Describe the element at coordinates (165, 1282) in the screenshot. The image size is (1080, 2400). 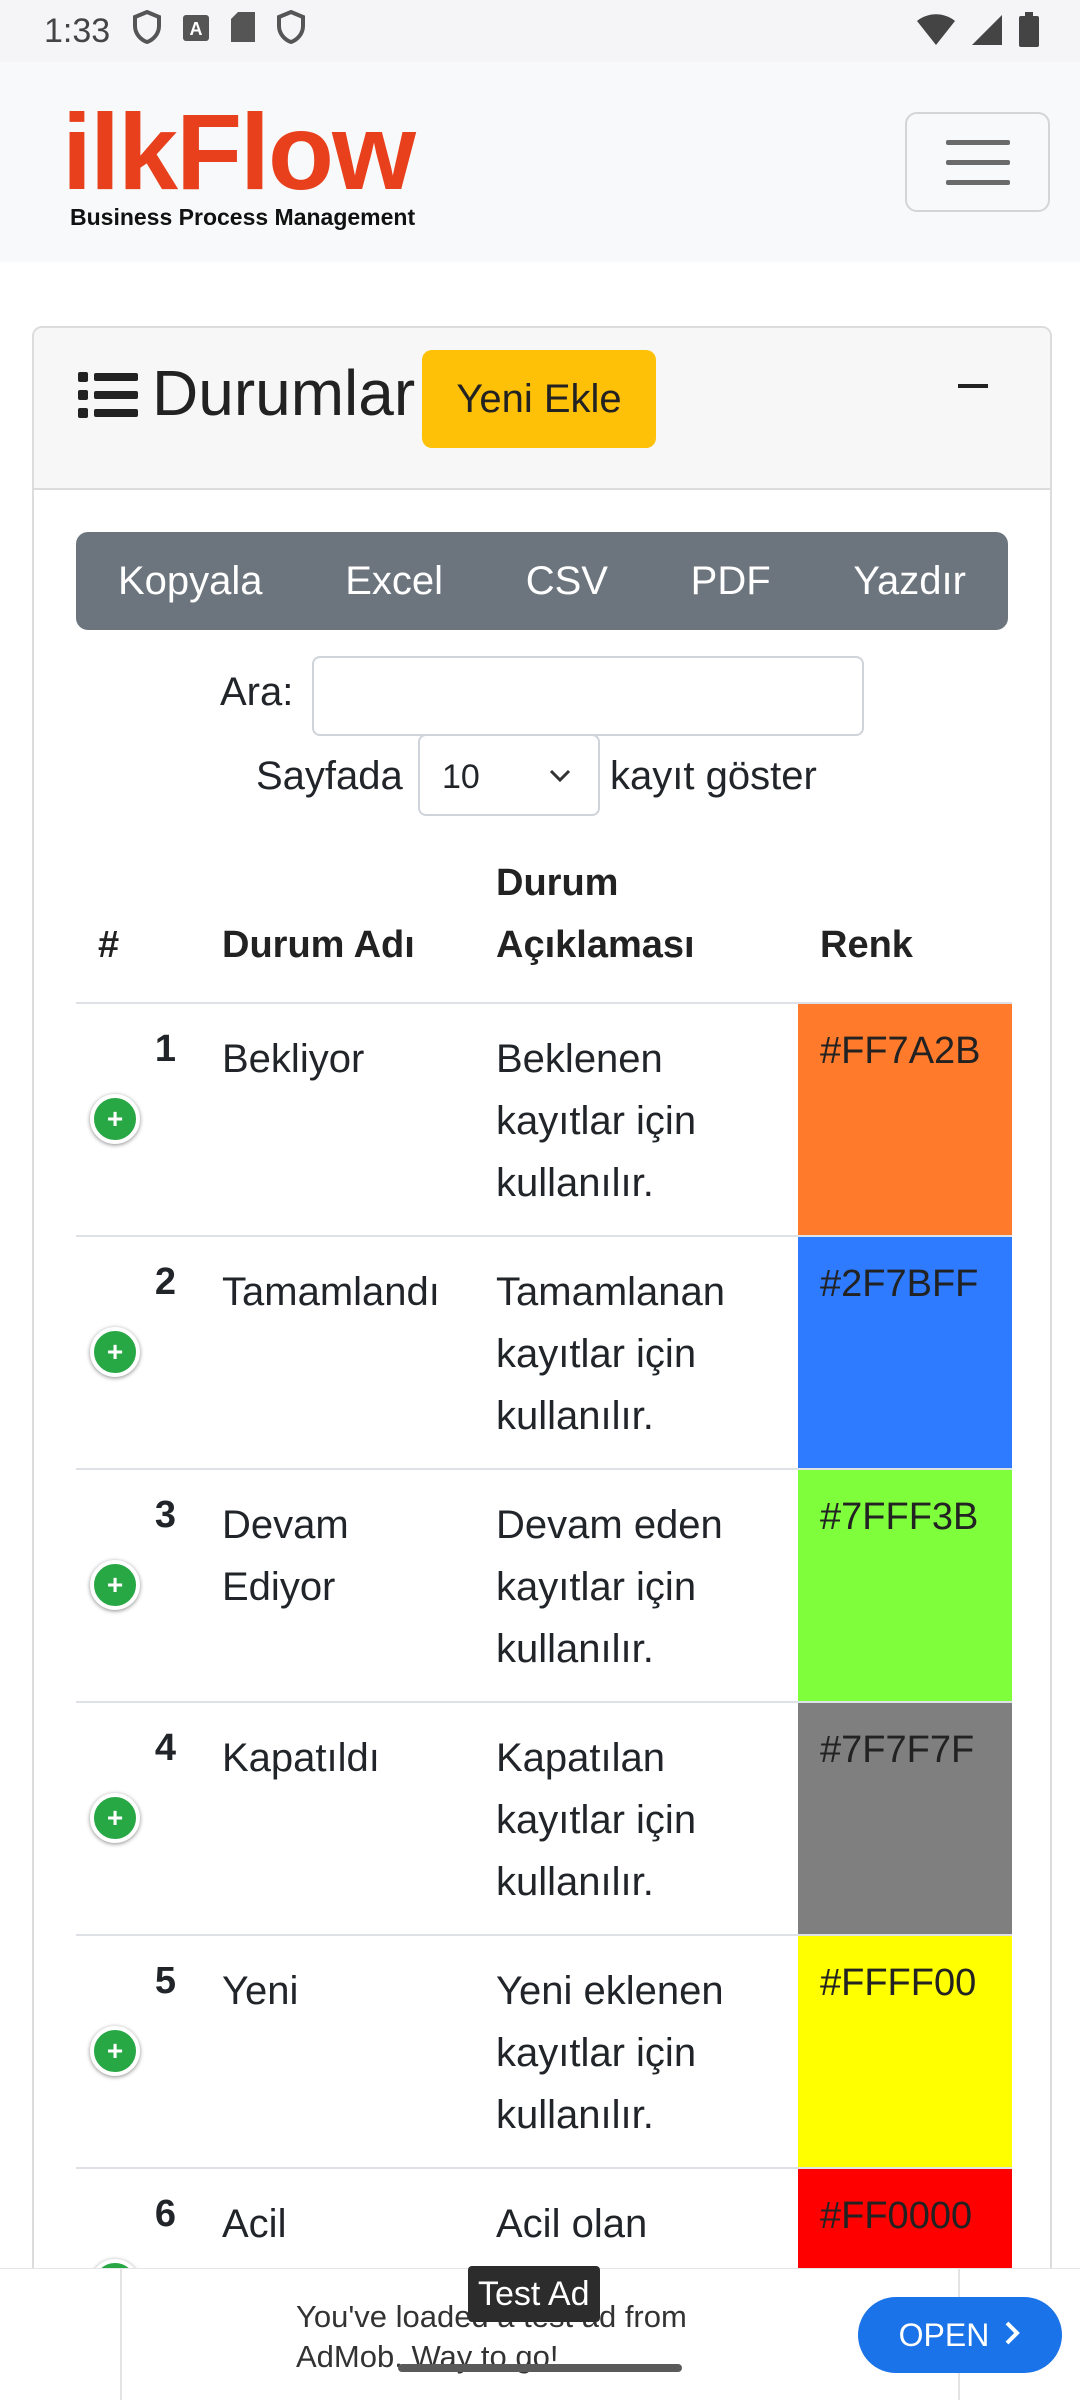
I see `row-number: 2` at that location.